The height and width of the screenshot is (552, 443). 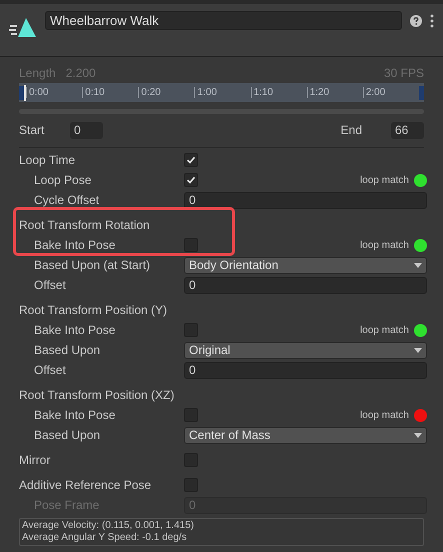 What do you see at coordinates (23, 28) in the screenshot?
I see `animation-clip-icon` at bounding box center [23, 28].